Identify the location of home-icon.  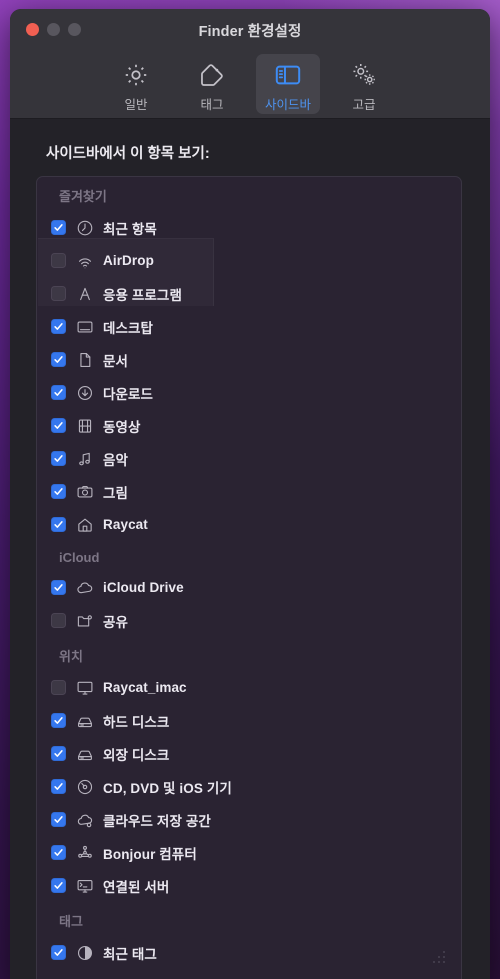
(84, 524).